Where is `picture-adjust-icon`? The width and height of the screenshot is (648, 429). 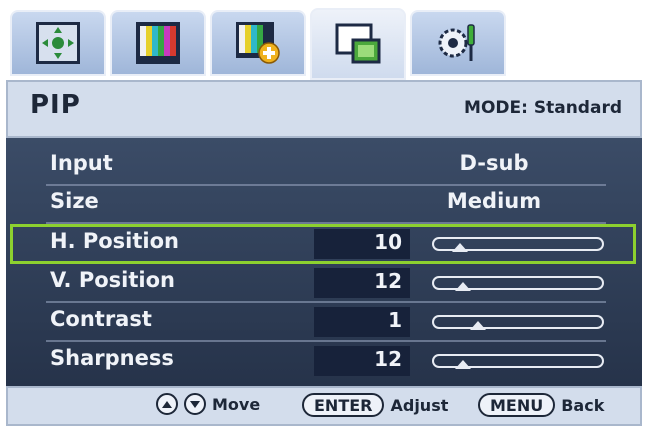 picture-adjust-icon is located at coordinates (58, 43).